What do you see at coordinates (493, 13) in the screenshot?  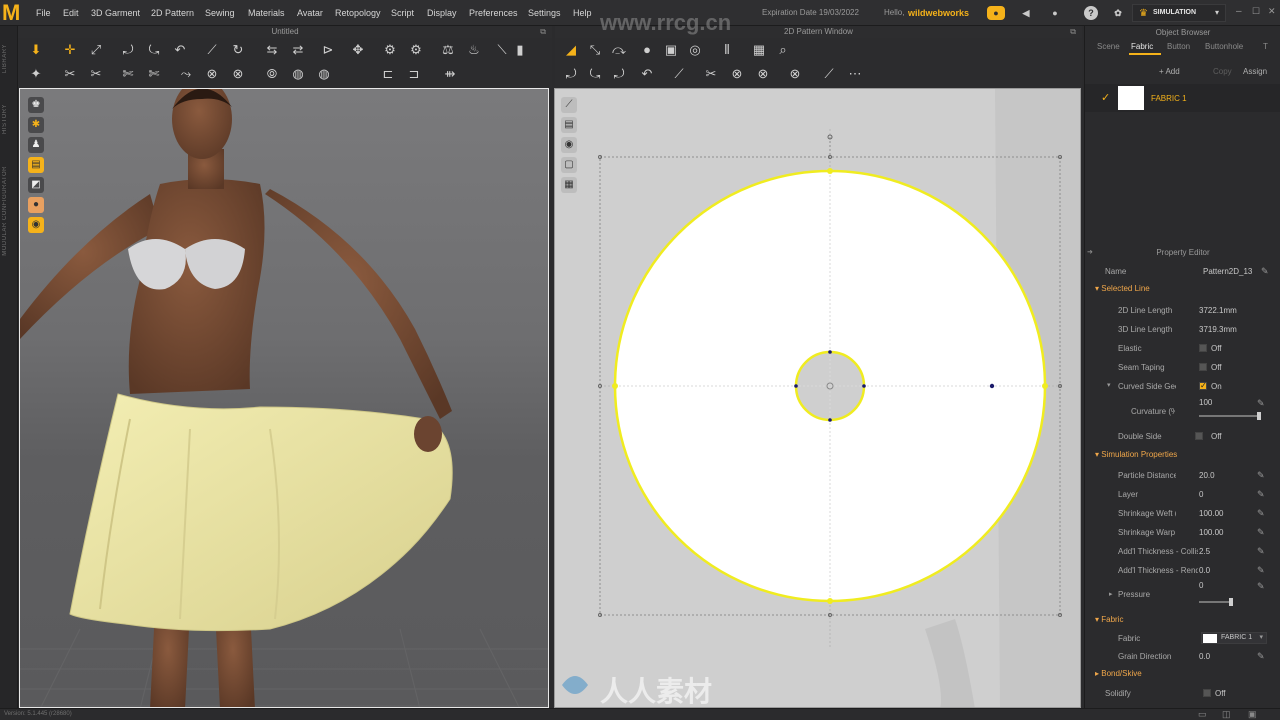 I see `menu-preferences: Preferences` at bounding box center [493, 13].